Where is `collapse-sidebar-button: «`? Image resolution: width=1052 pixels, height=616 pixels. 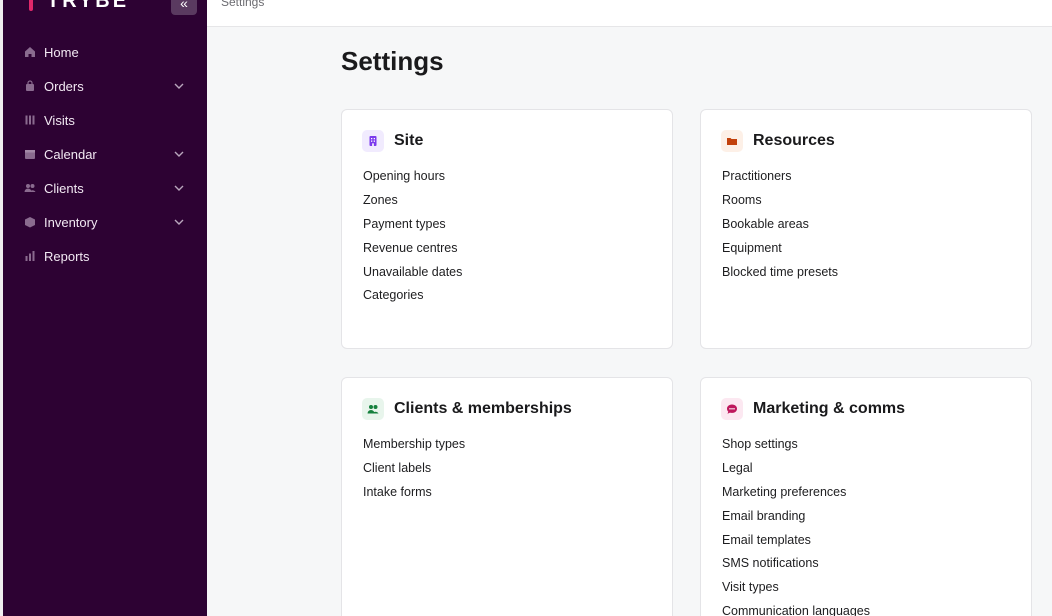 collapse-sidebar-button: « is located at coordinates (184, 7).